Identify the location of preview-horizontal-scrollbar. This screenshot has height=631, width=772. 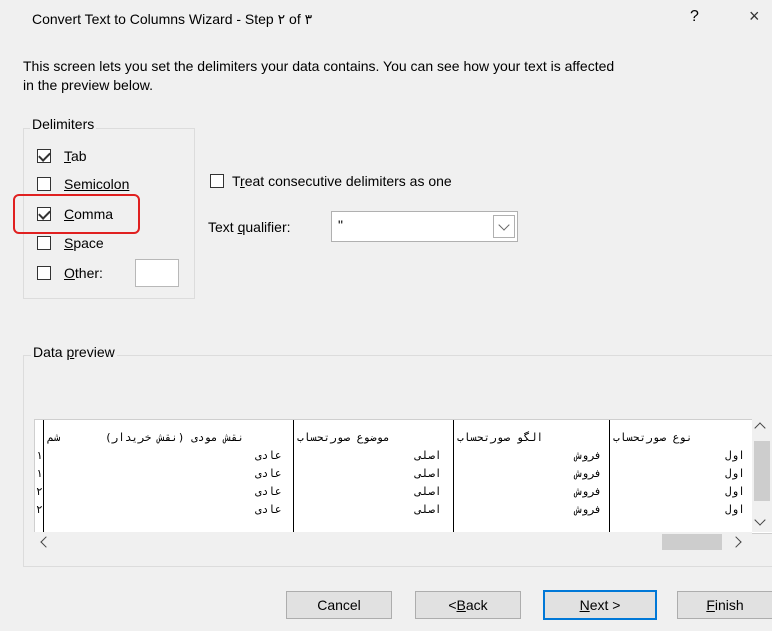
(393, 542).